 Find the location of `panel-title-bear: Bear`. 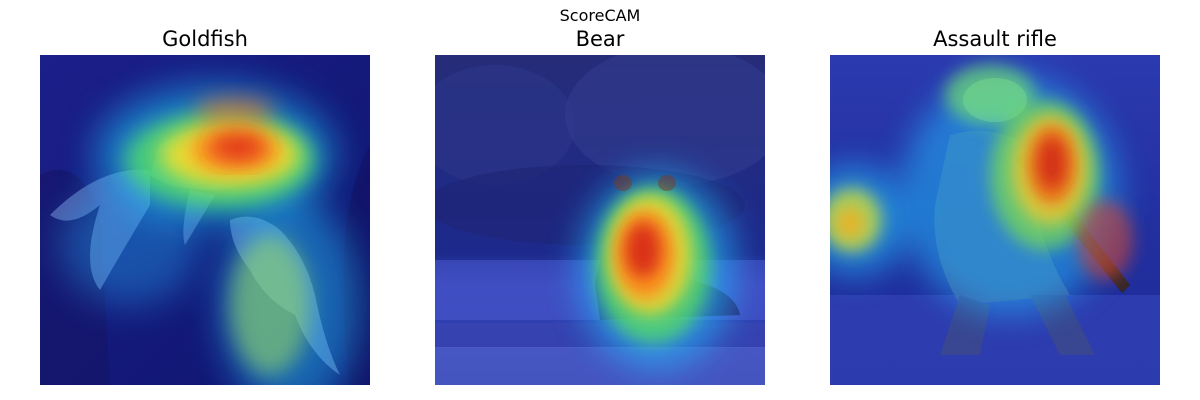

panel-title-bear: Bear is located at coordinates (600, 39).